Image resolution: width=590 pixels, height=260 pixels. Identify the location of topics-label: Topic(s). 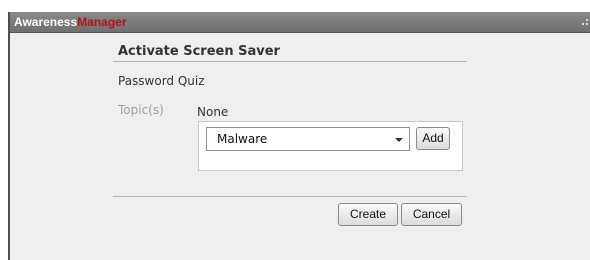
(141, 110).